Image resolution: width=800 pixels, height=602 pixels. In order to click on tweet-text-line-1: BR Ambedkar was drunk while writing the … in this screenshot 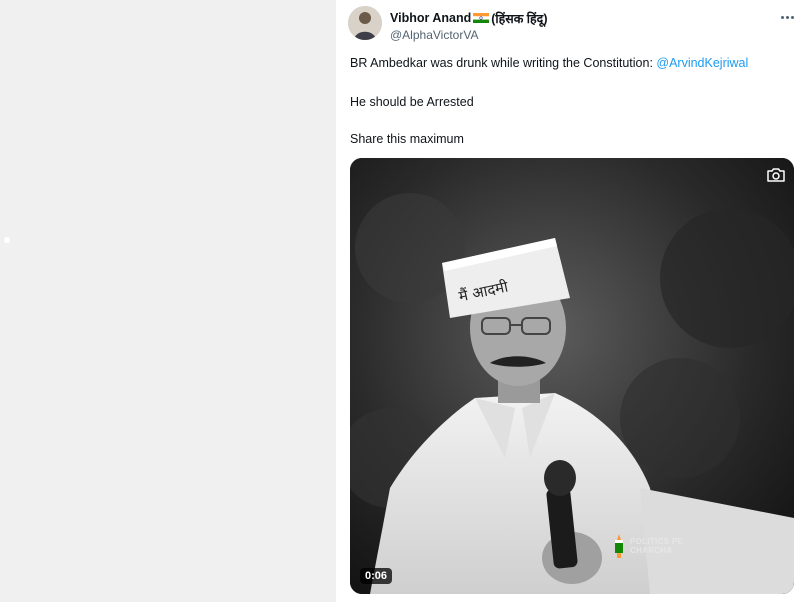, I will do `click(549, 63)`.